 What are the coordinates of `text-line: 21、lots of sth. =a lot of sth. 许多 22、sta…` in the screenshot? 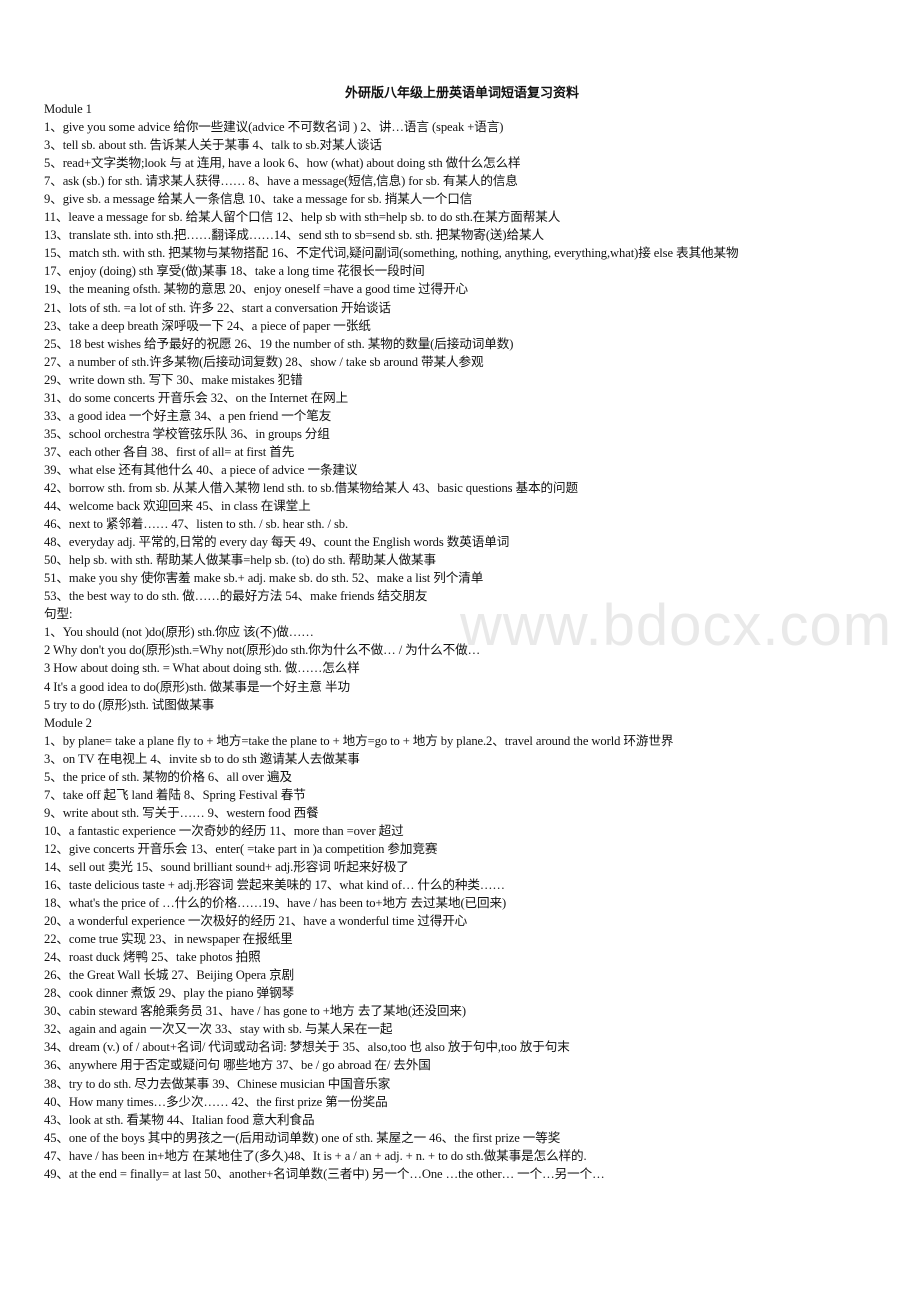 It's located at (217, 307).